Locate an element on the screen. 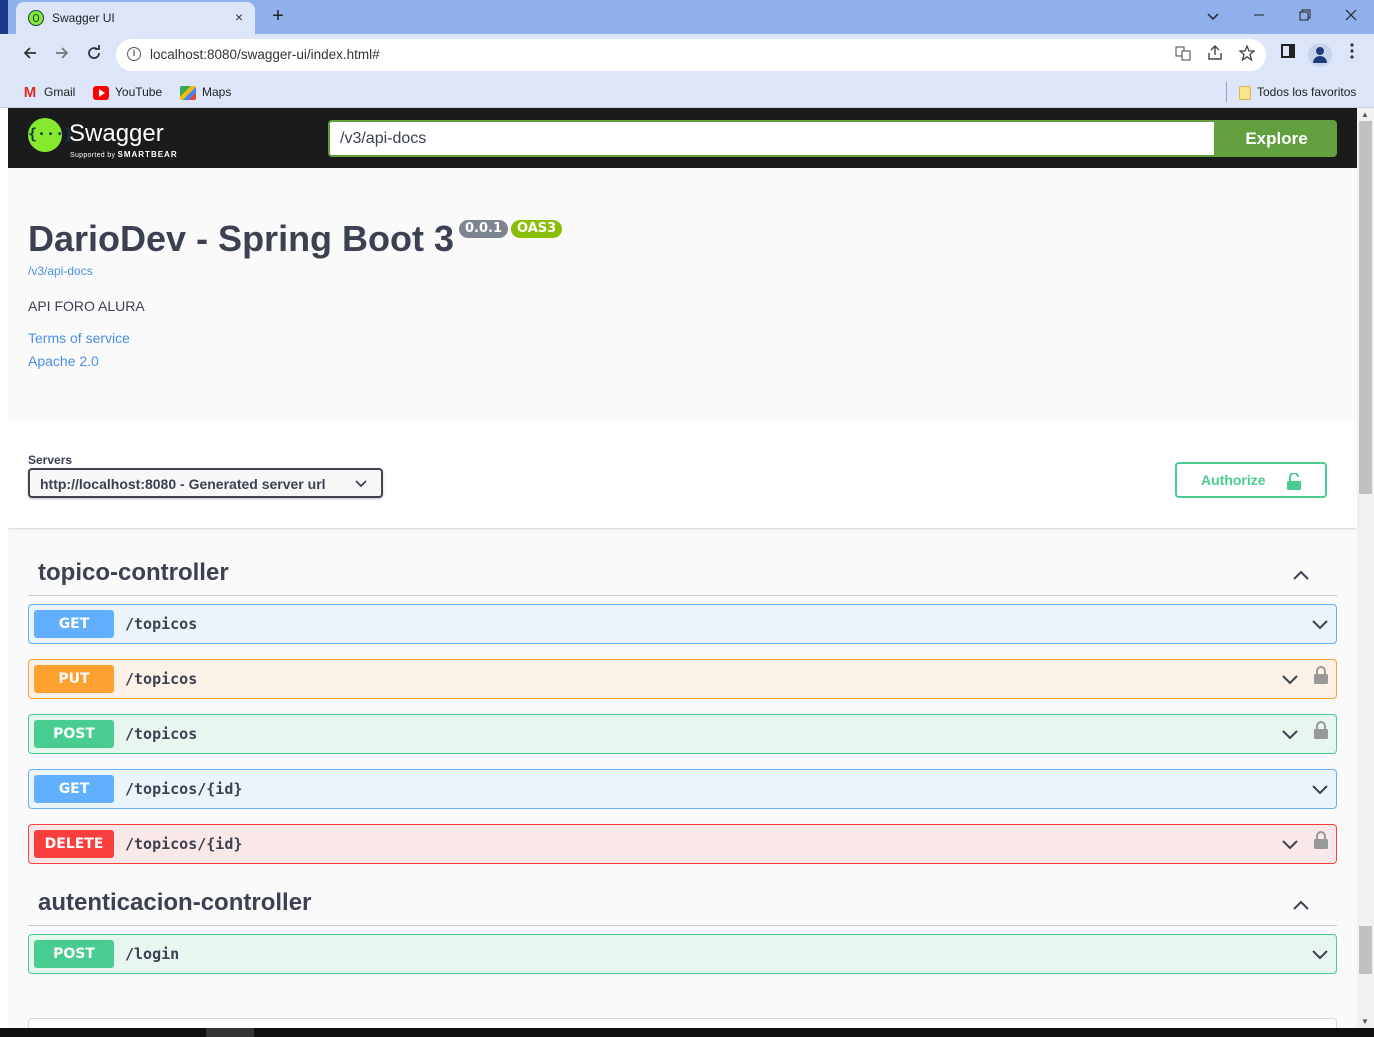  bookmark-maps: Maps is located at coordinates (205, 92).